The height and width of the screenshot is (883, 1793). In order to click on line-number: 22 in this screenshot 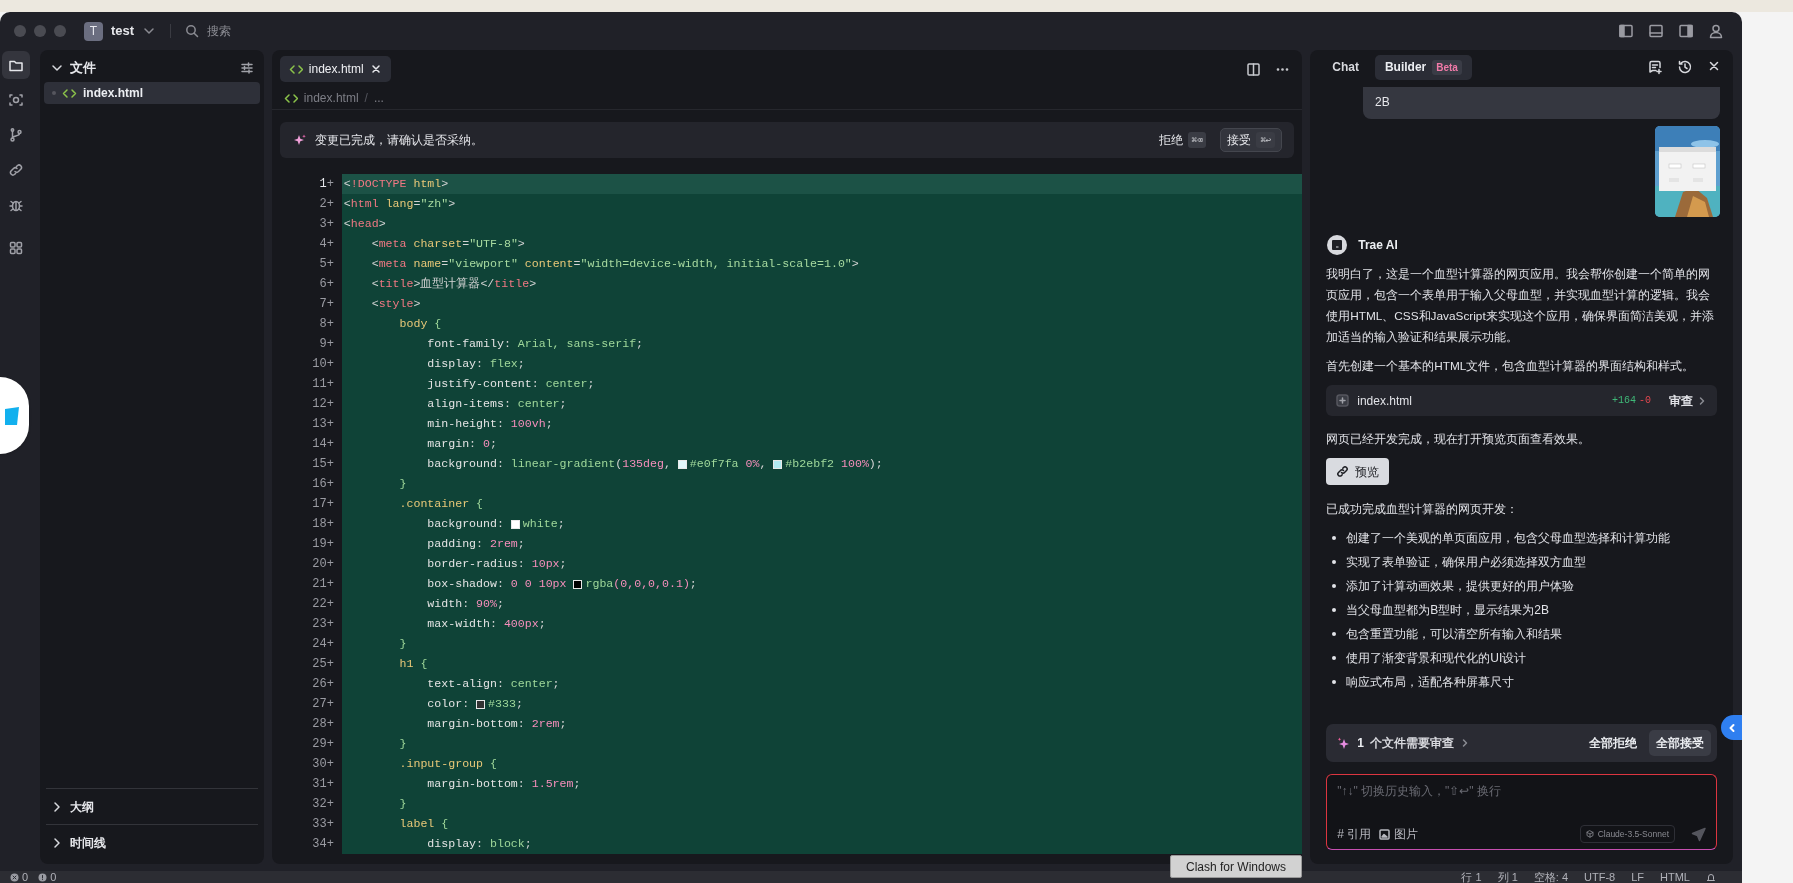, I will do `click(319, 604)`.